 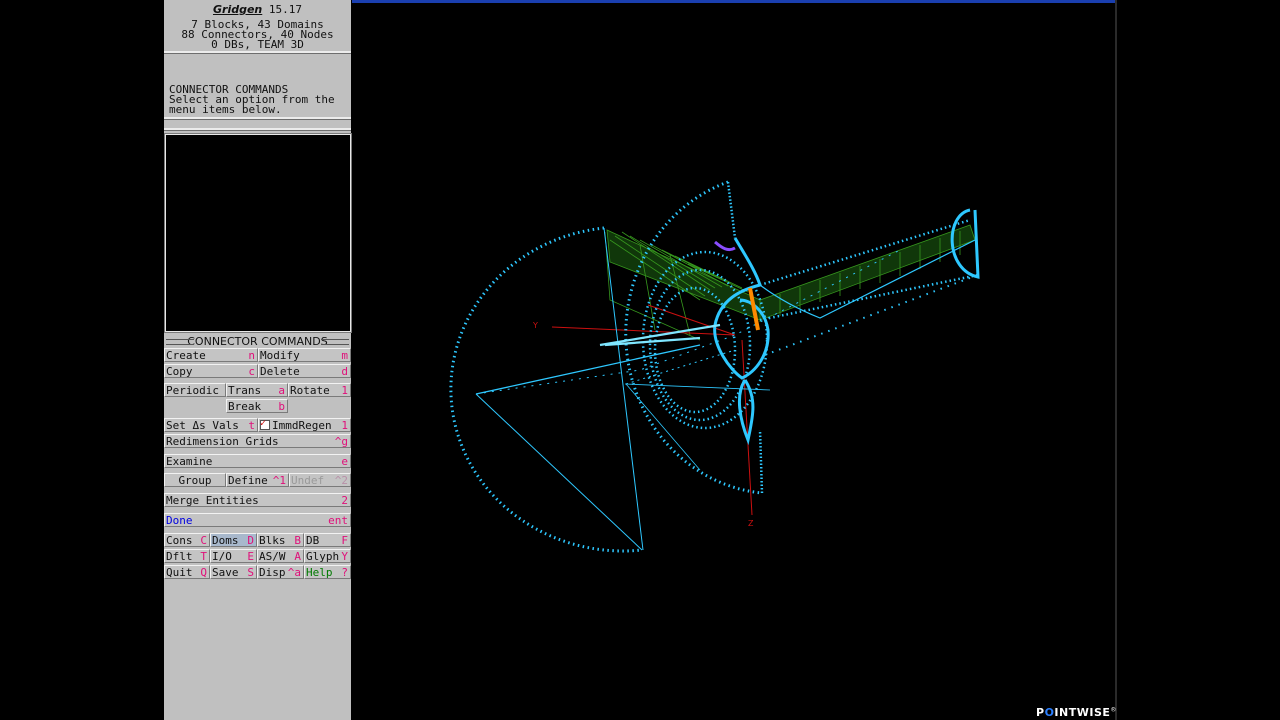 What do you see at coordinates (195, 390) in the screenshot?
I see `periodic-button: Periodic` at bounding box center [195, 390].